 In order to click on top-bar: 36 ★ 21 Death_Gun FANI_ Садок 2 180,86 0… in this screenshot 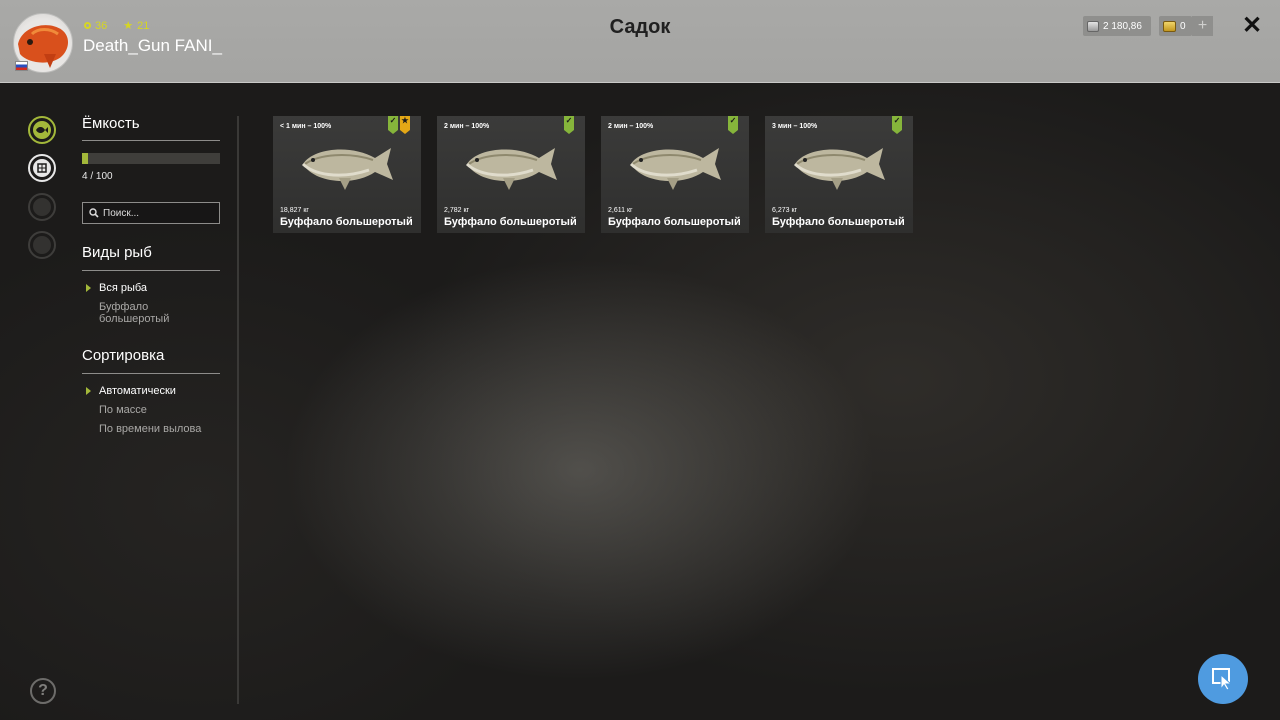, I will do `click(640, 41)`.